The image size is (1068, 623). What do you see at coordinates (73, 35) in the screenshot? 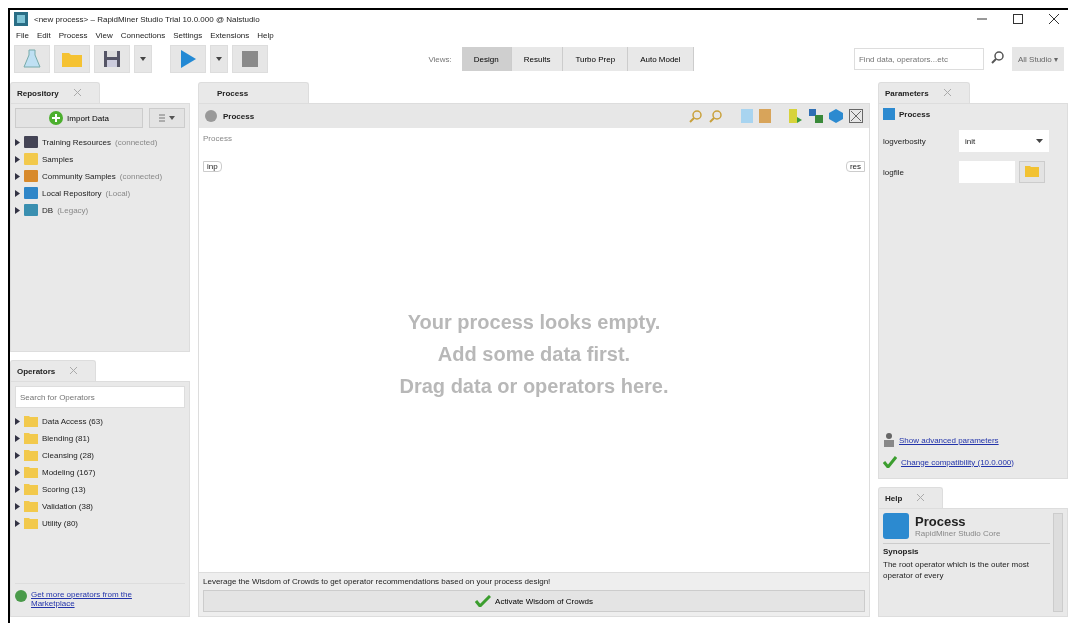
I see `menu-item: Process` at bounding box center [73, 35].